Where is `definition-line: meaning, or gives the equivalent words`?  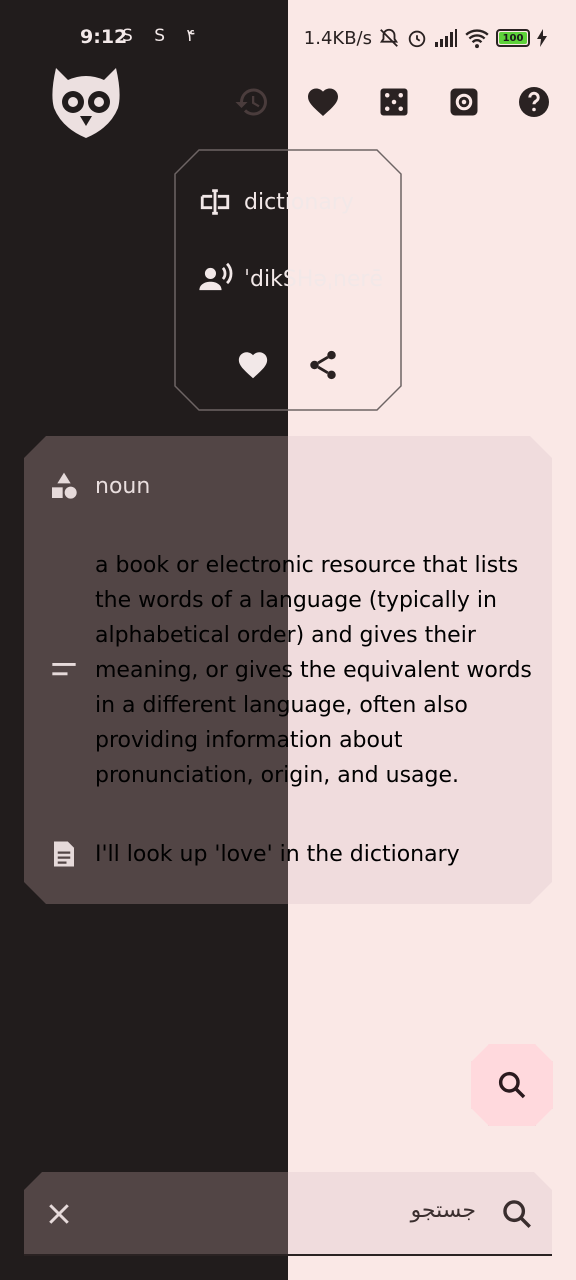
definition-line: meaning, or gives the equivalent words is located at coordinates (313, 670).